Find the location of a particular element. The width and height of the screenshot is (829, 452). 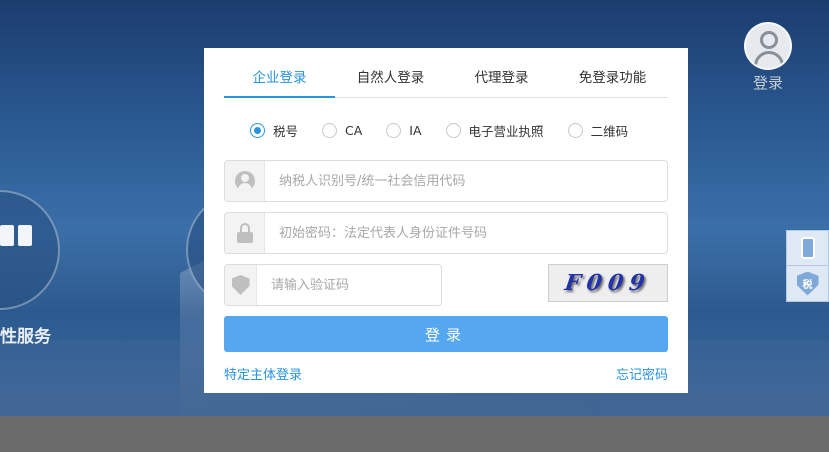

captcha-input is located at coordinates (349, 285).